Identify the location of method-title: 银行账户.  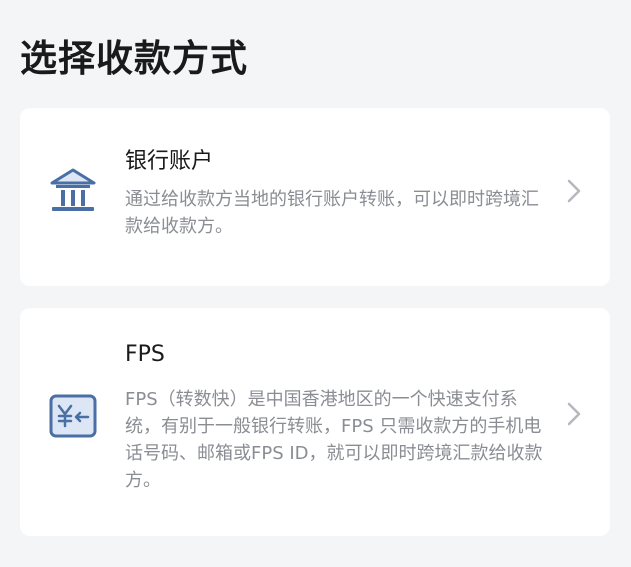
(169, 161).